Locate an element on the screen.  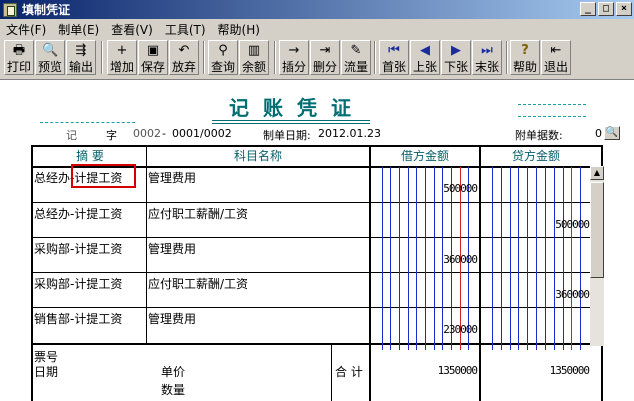
last-icon: ⏭ is located at coordinates (487, 50).